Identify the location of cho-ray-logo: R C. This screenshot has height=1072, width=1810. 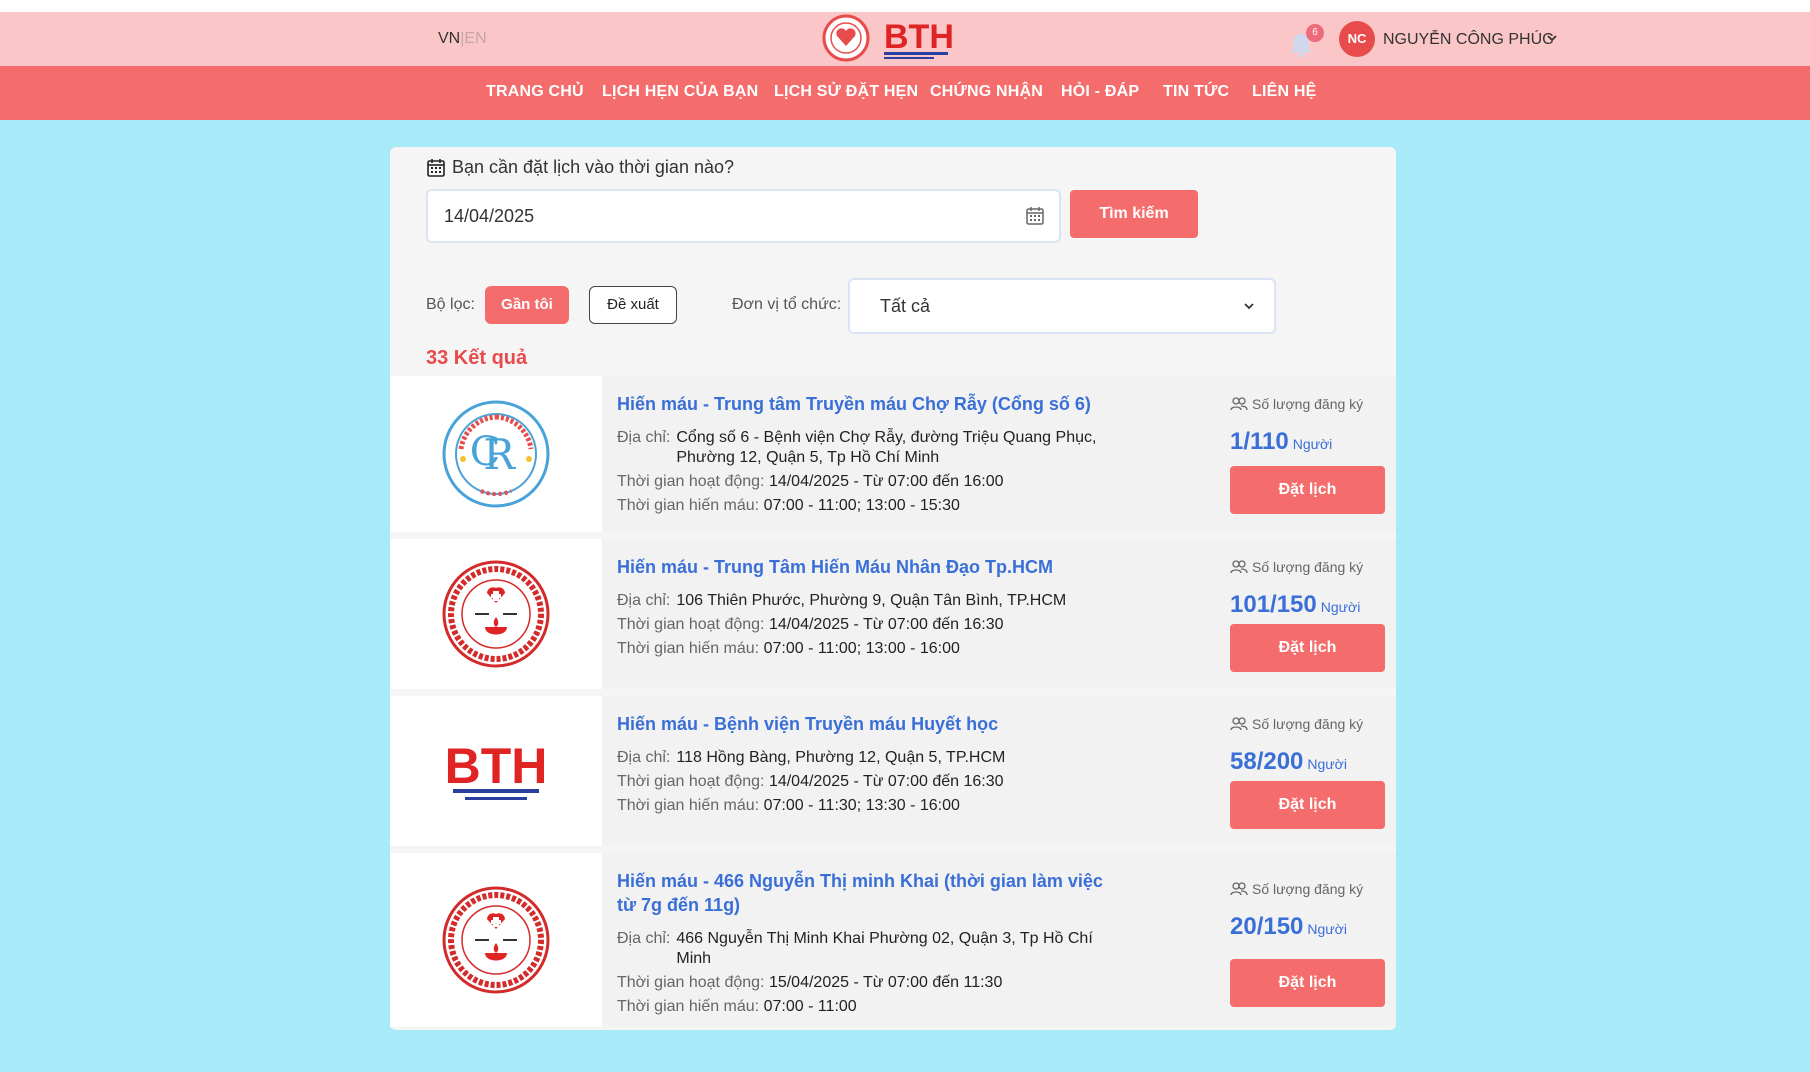
(496, 454).